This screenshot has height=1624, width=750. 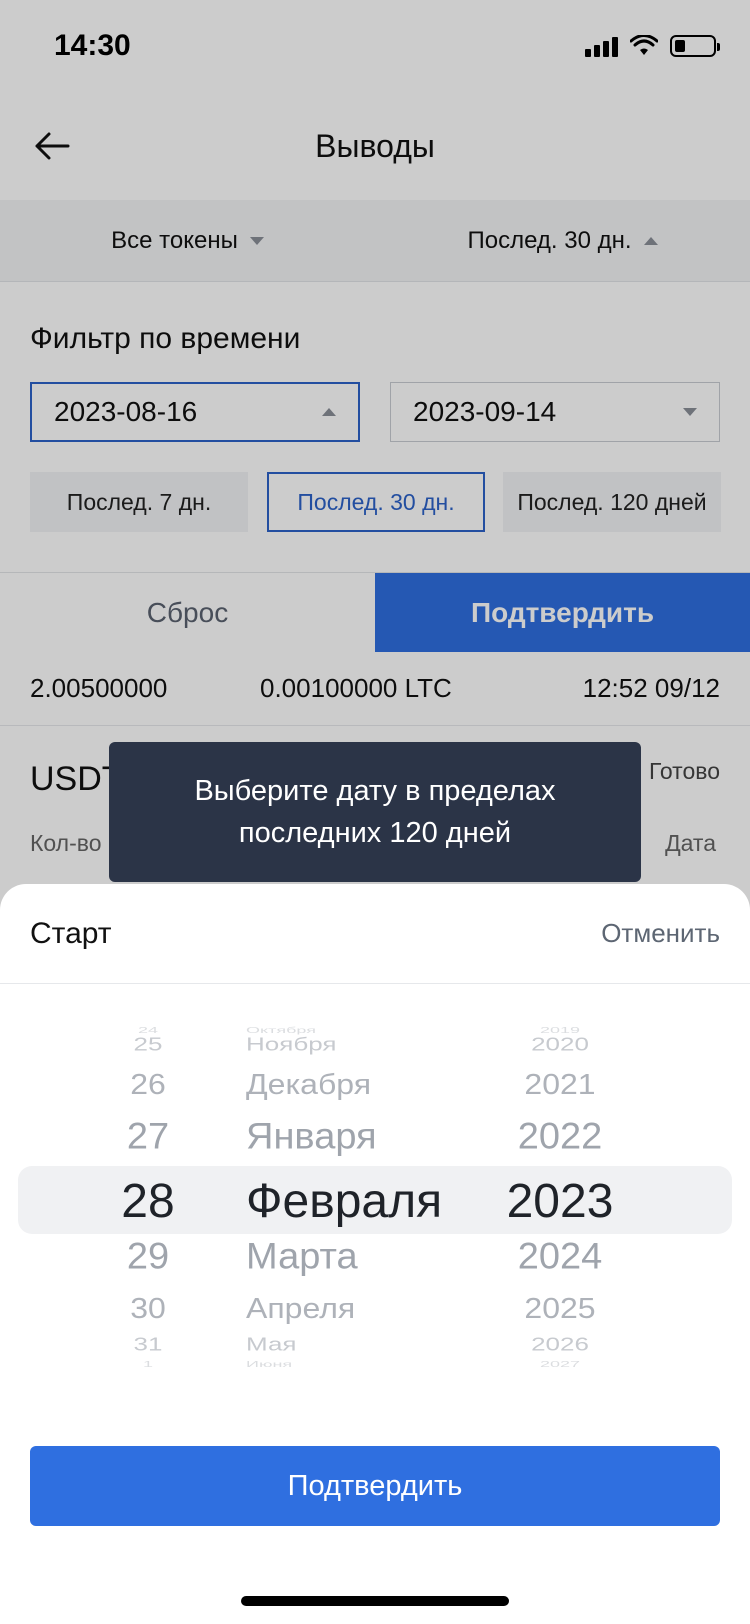 I want to click on month-option: Мая, so click(x=340, y=1344).